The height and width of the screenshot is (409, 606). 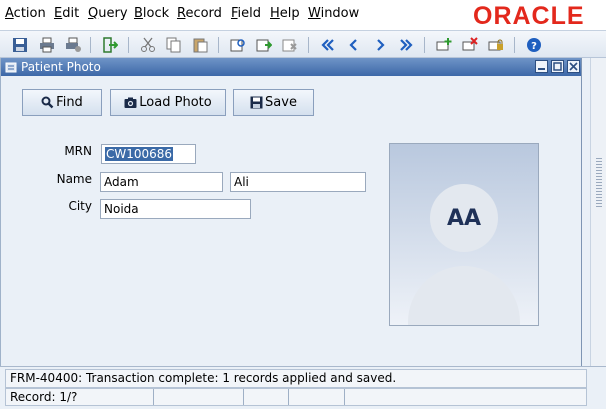 I want to click on load-photo-button: Load Photo, so click(x=168, y=102).